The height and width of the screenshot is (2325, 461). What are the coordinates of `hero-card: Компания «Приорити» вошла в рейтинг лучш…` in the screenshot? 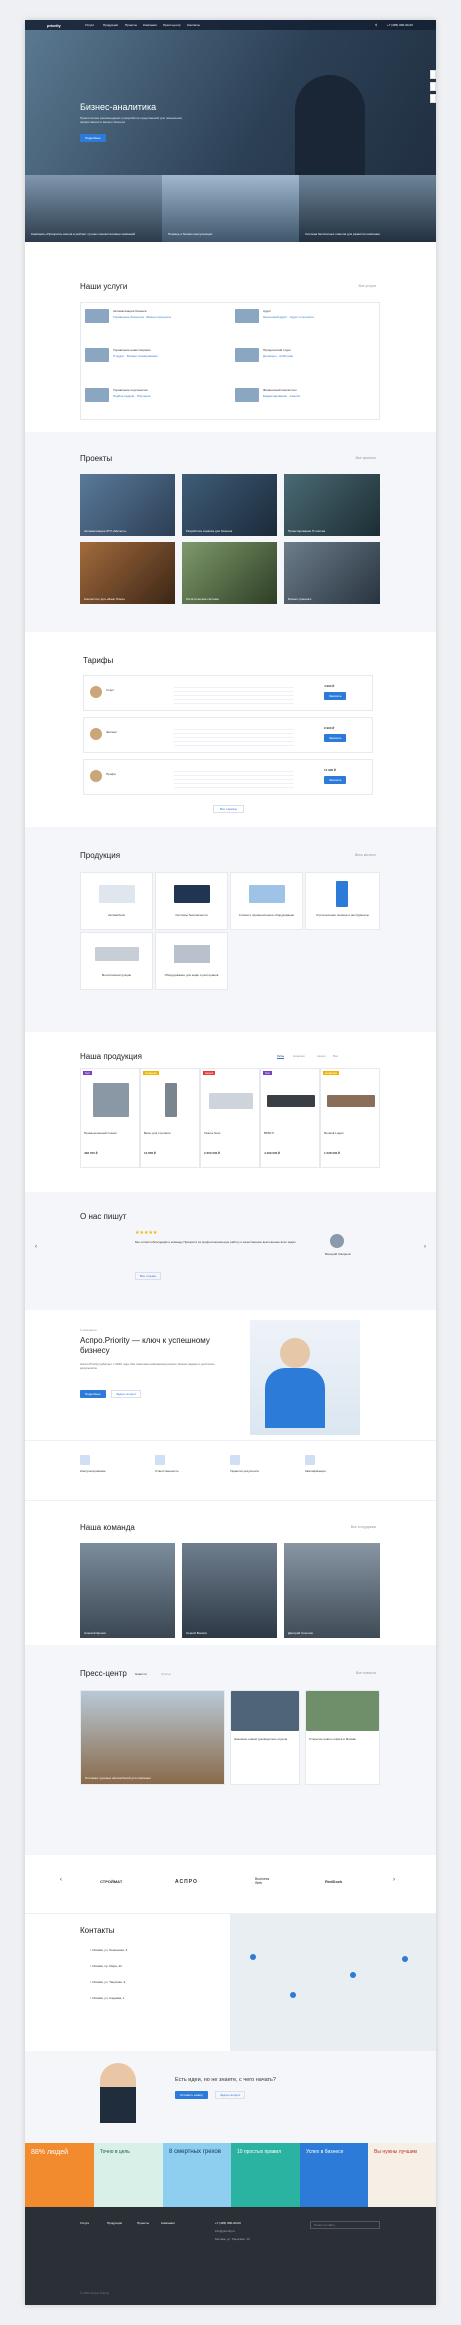 It's located at (93, 208).